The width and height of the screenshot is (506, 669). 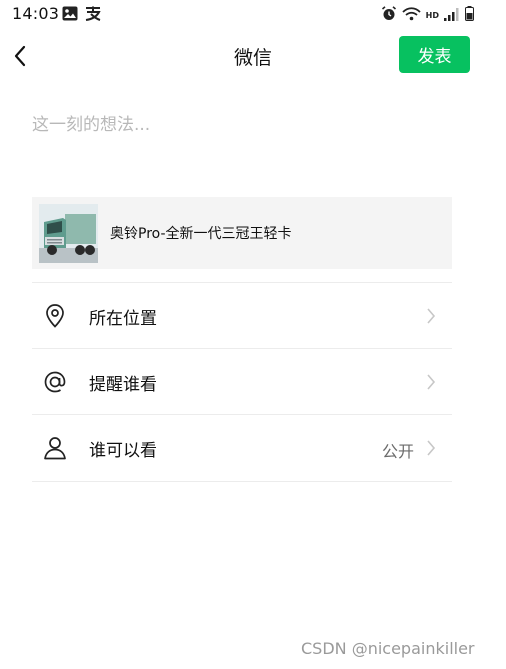 What do you see at coordinates (93, 15) in the screenshot?
I see `alipay-icon` at bounding box center [93, 15].